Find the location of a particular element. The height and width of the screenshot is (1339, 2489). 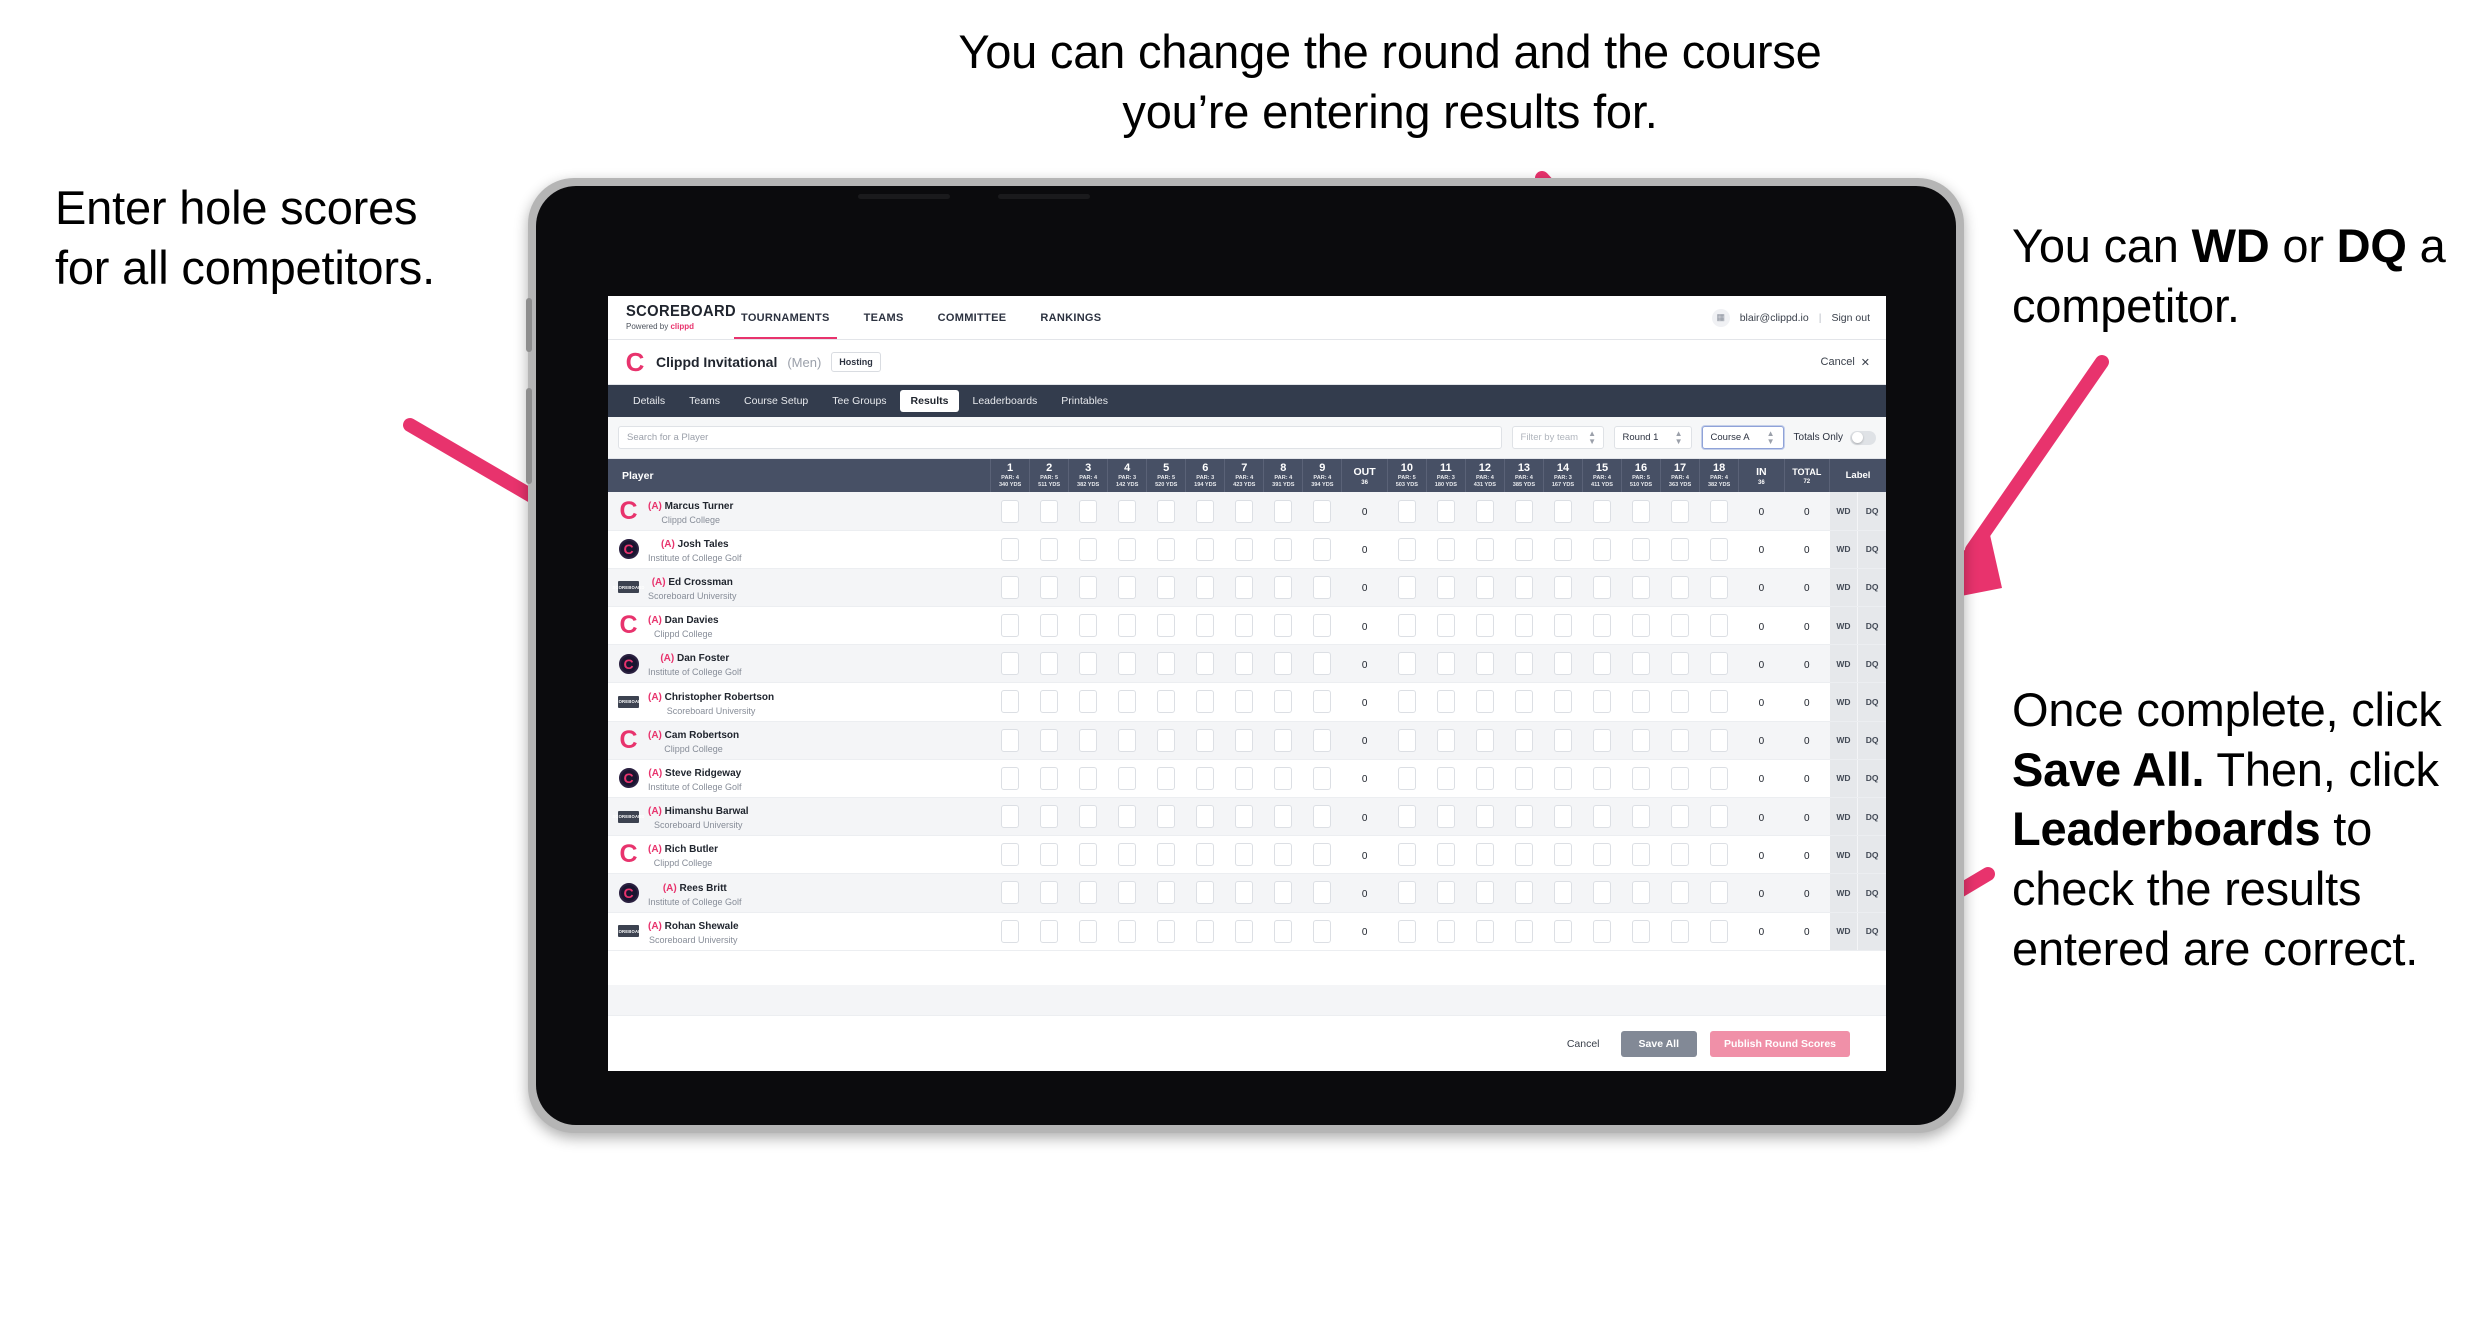

tab-results: Results is located at coordinates (929, 401).